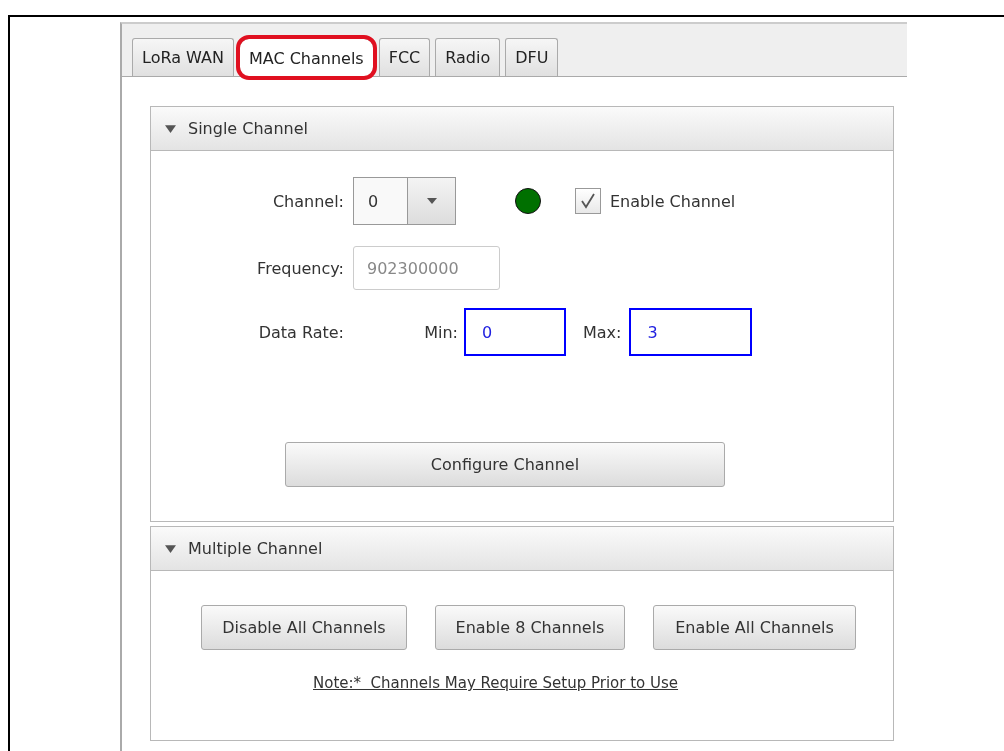 The height and width of the screenshot is (751, 1004). I want to click on channel-action-button: Enable 8 Channels, so click(530, 627).